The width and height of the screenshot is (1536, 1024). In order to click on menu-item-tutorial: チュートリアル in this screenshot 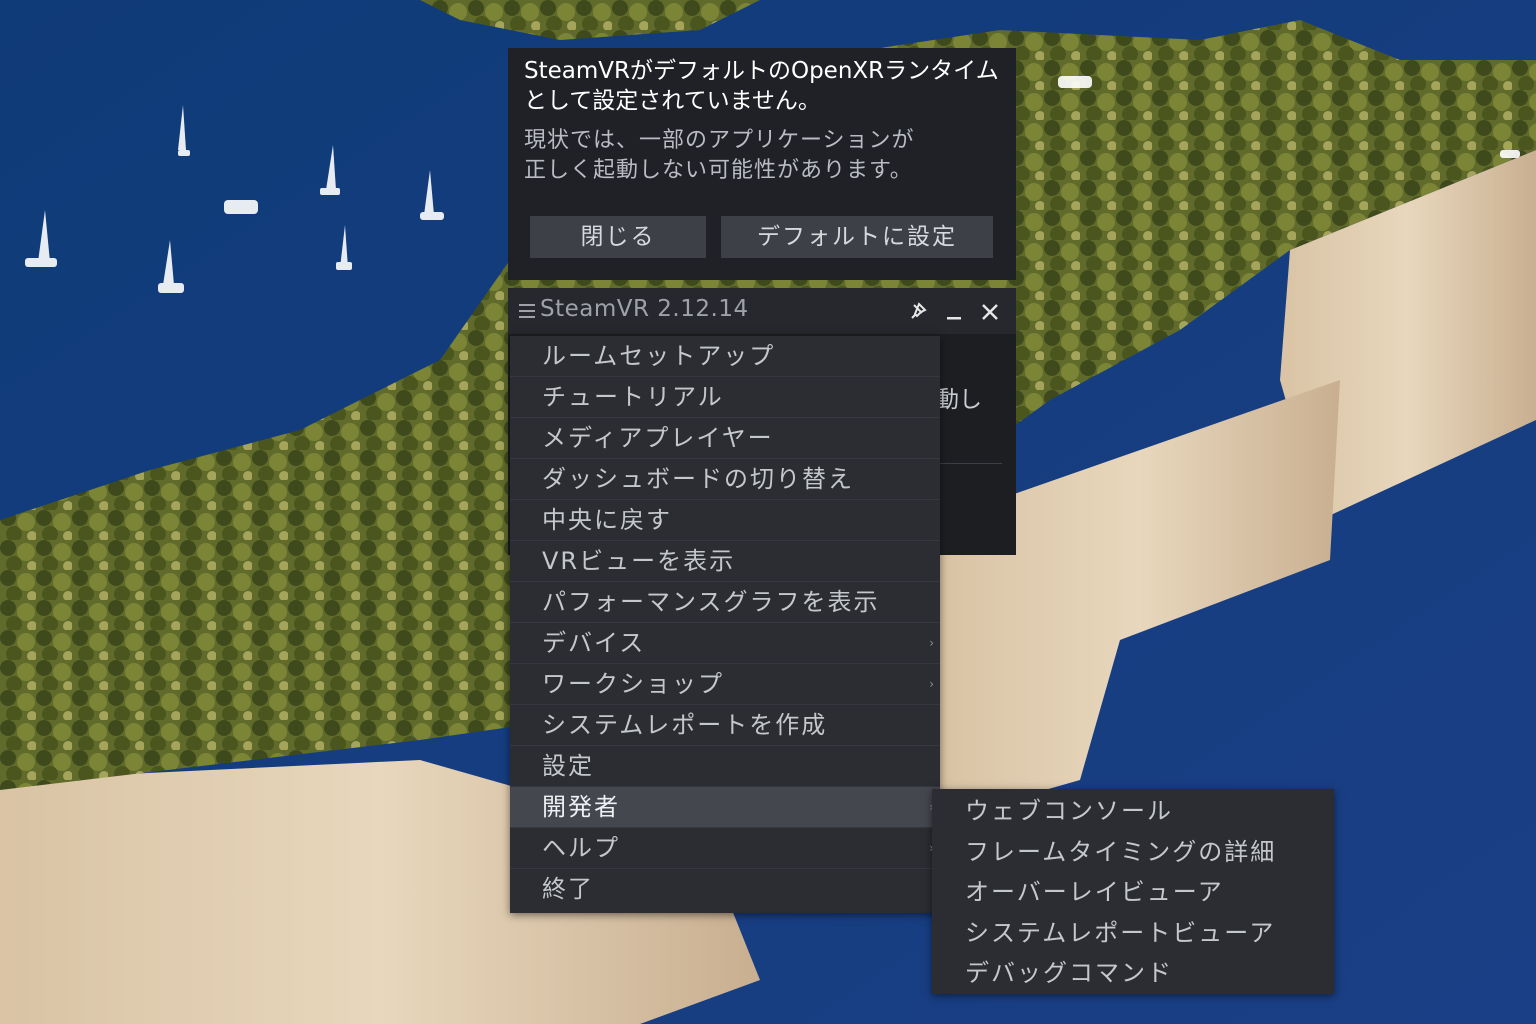, I will do `click(725, 397)`.